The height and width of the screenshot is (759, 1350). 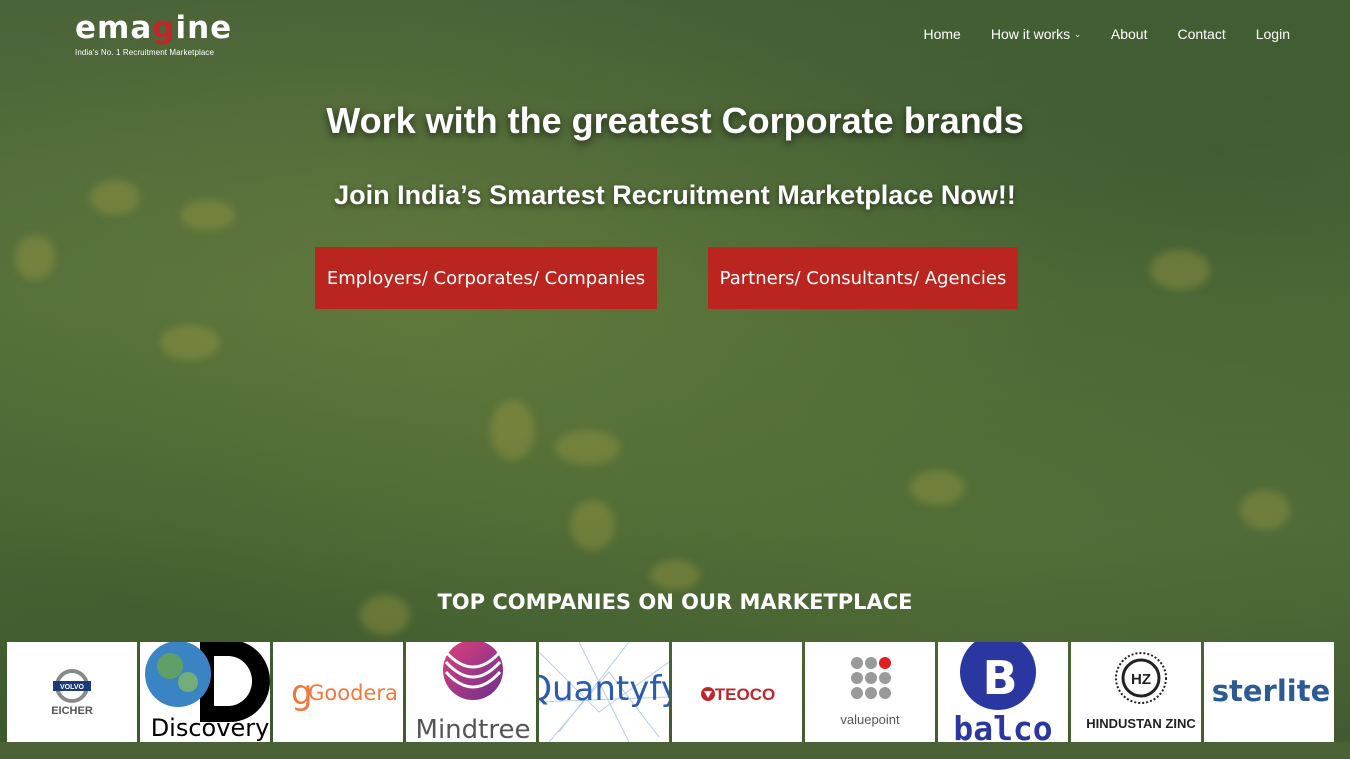 I want to click on nav-how-it-works: How it works ⌄, so click(x=1036, y=34).